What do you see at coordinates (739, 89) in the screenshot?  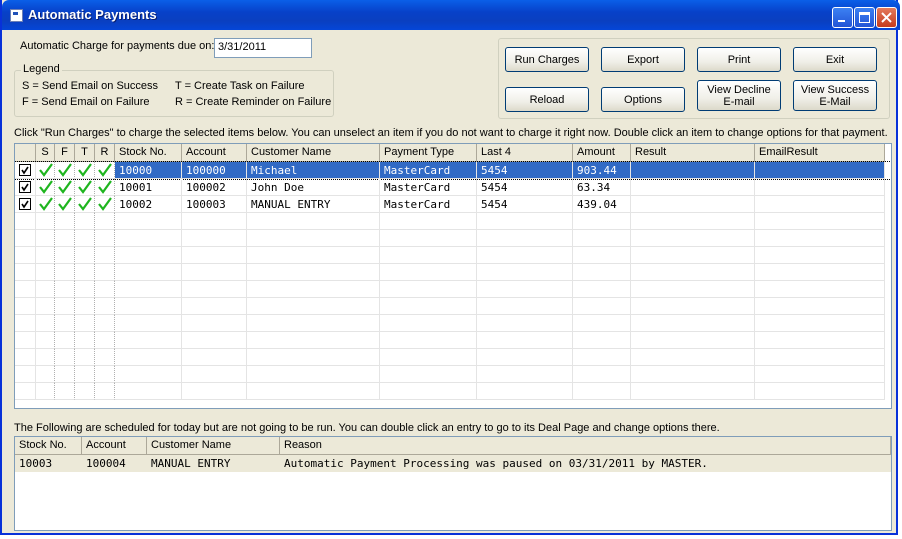 I see `view-decline-label-1: View Decline` at bounding box center [739, 89].